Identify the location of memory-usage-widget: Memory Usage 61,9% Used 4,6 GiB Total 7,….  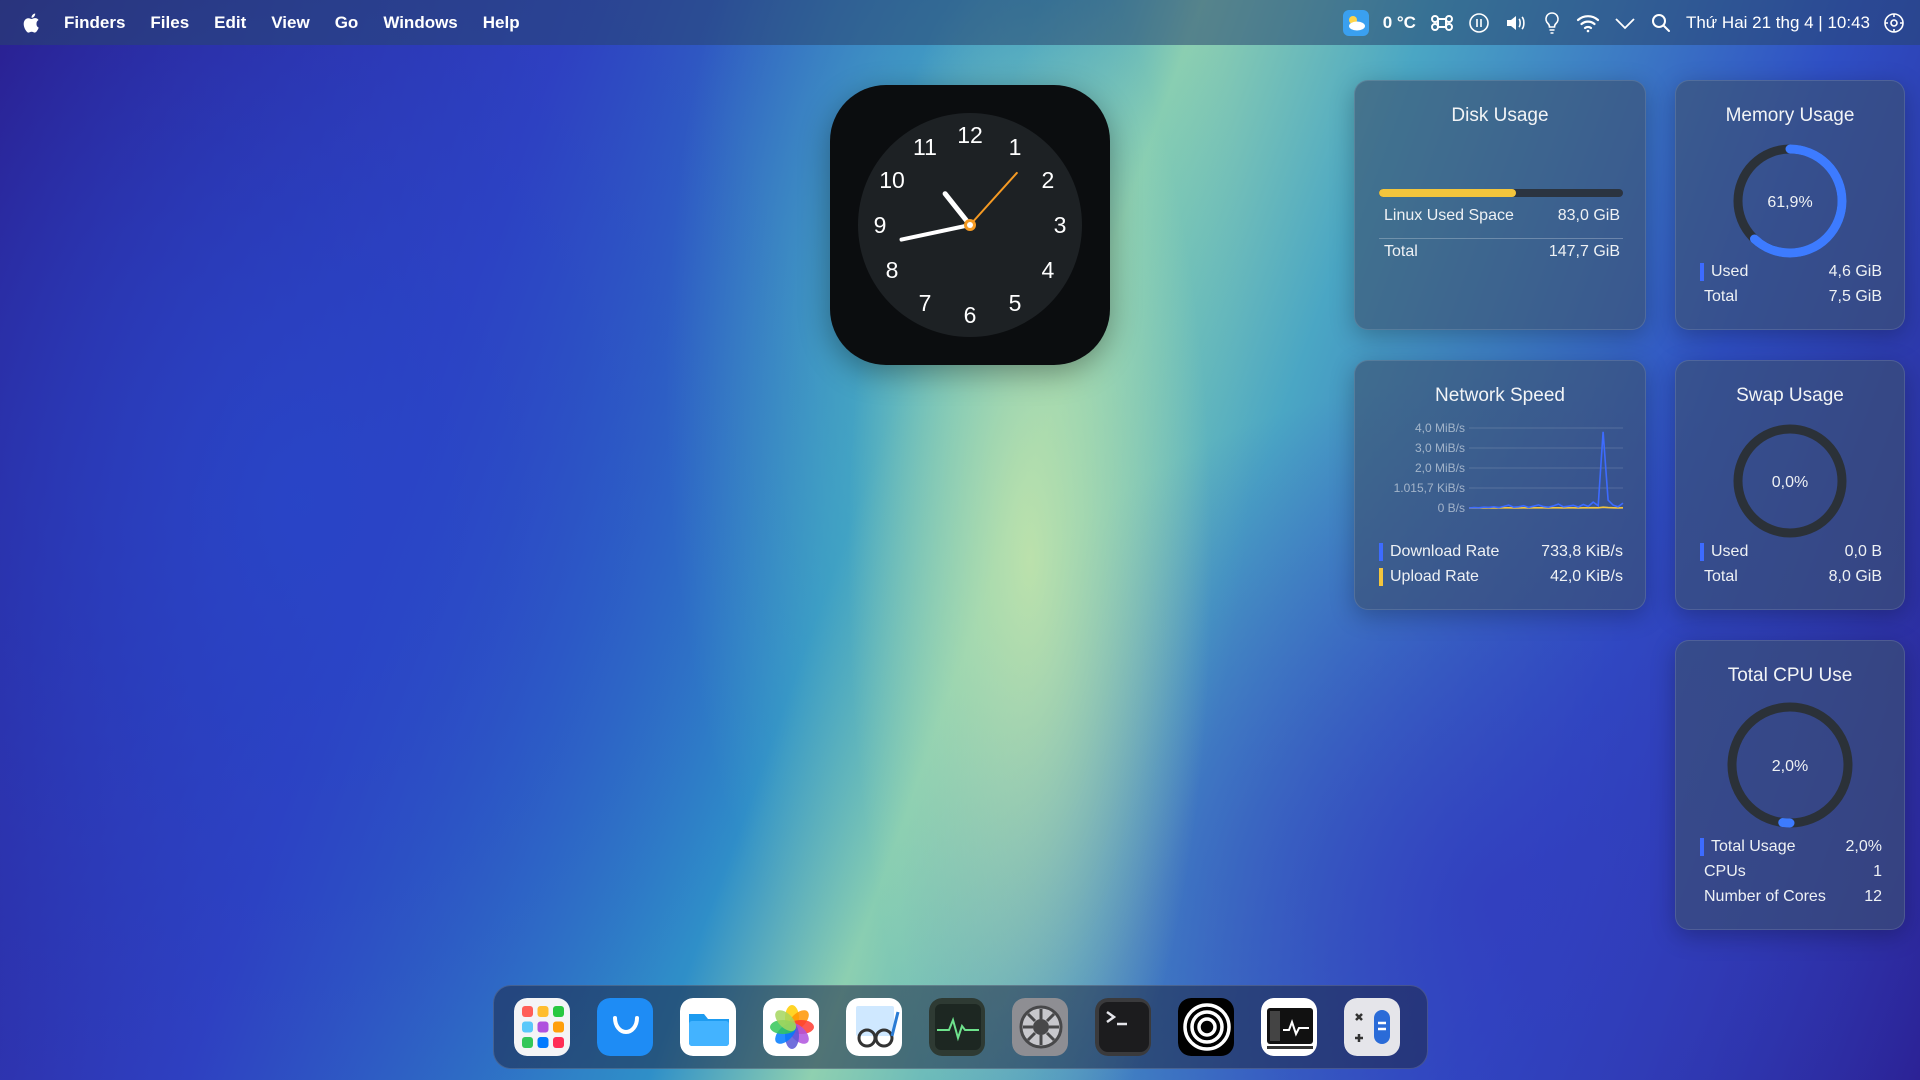
(1790, 205).